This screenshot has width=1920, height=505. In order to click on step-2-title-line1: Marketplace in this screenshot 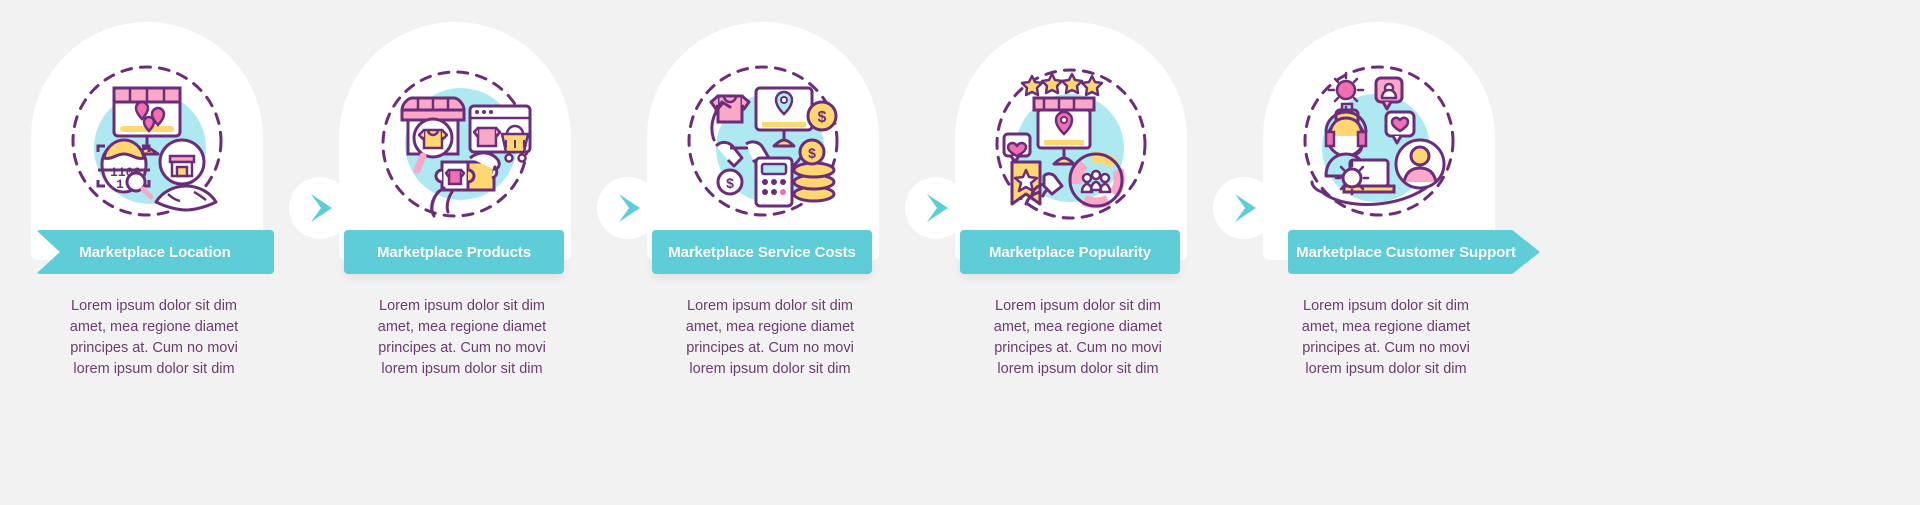, I will do `click(420, 252)`.